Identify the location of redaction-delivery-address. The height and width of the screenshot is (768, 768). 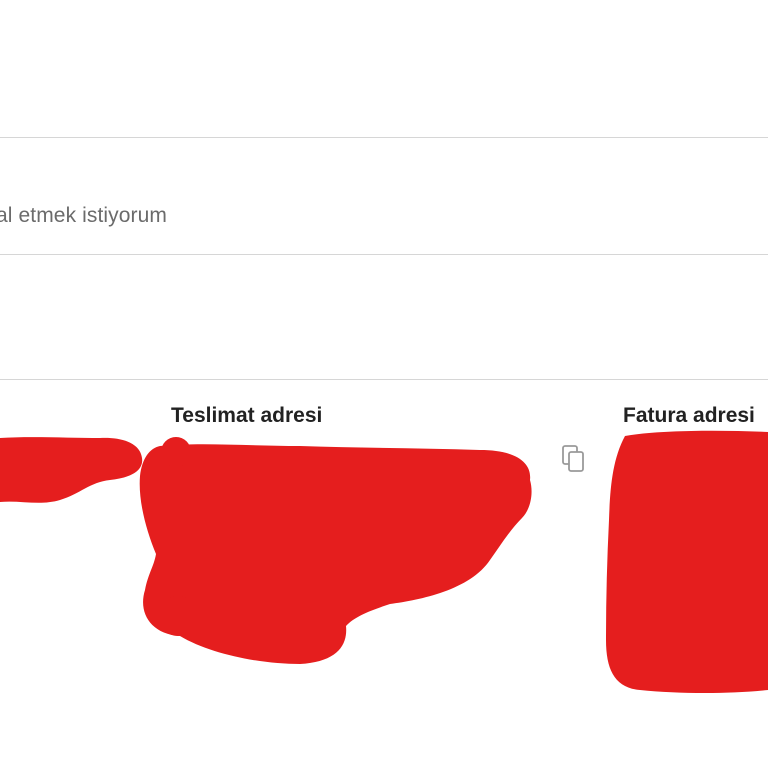
(335, 554).